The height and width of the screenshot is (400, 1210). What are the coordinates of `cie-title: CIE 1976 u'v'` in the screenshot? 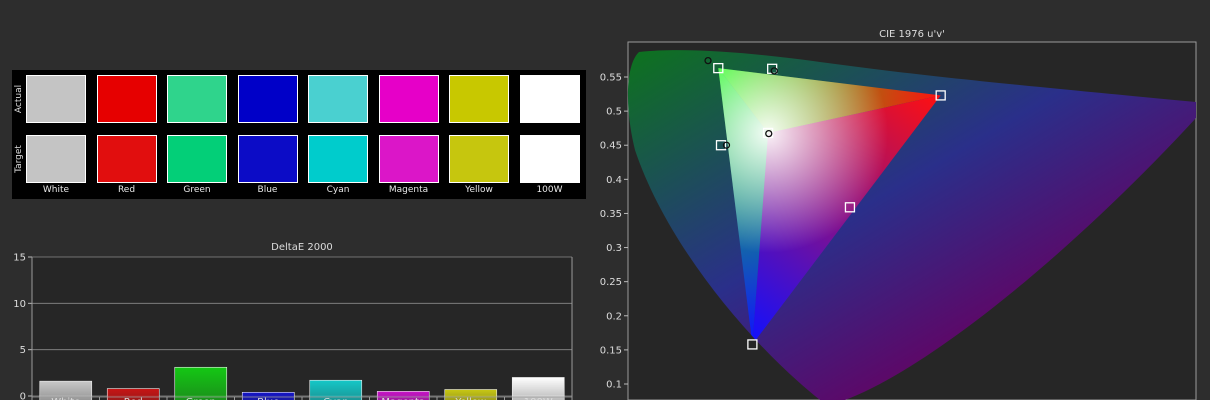 It's located at (912, 34).